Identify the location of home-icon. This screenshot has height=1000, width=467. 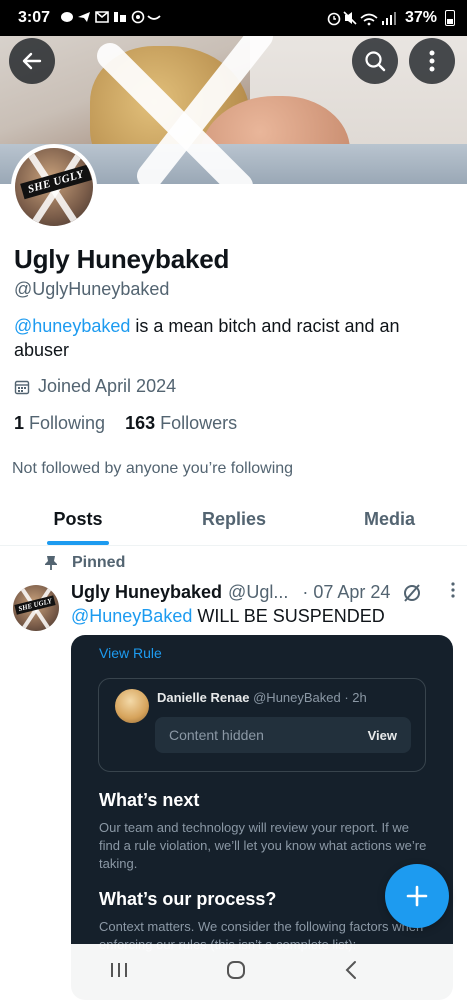
(236, 969).